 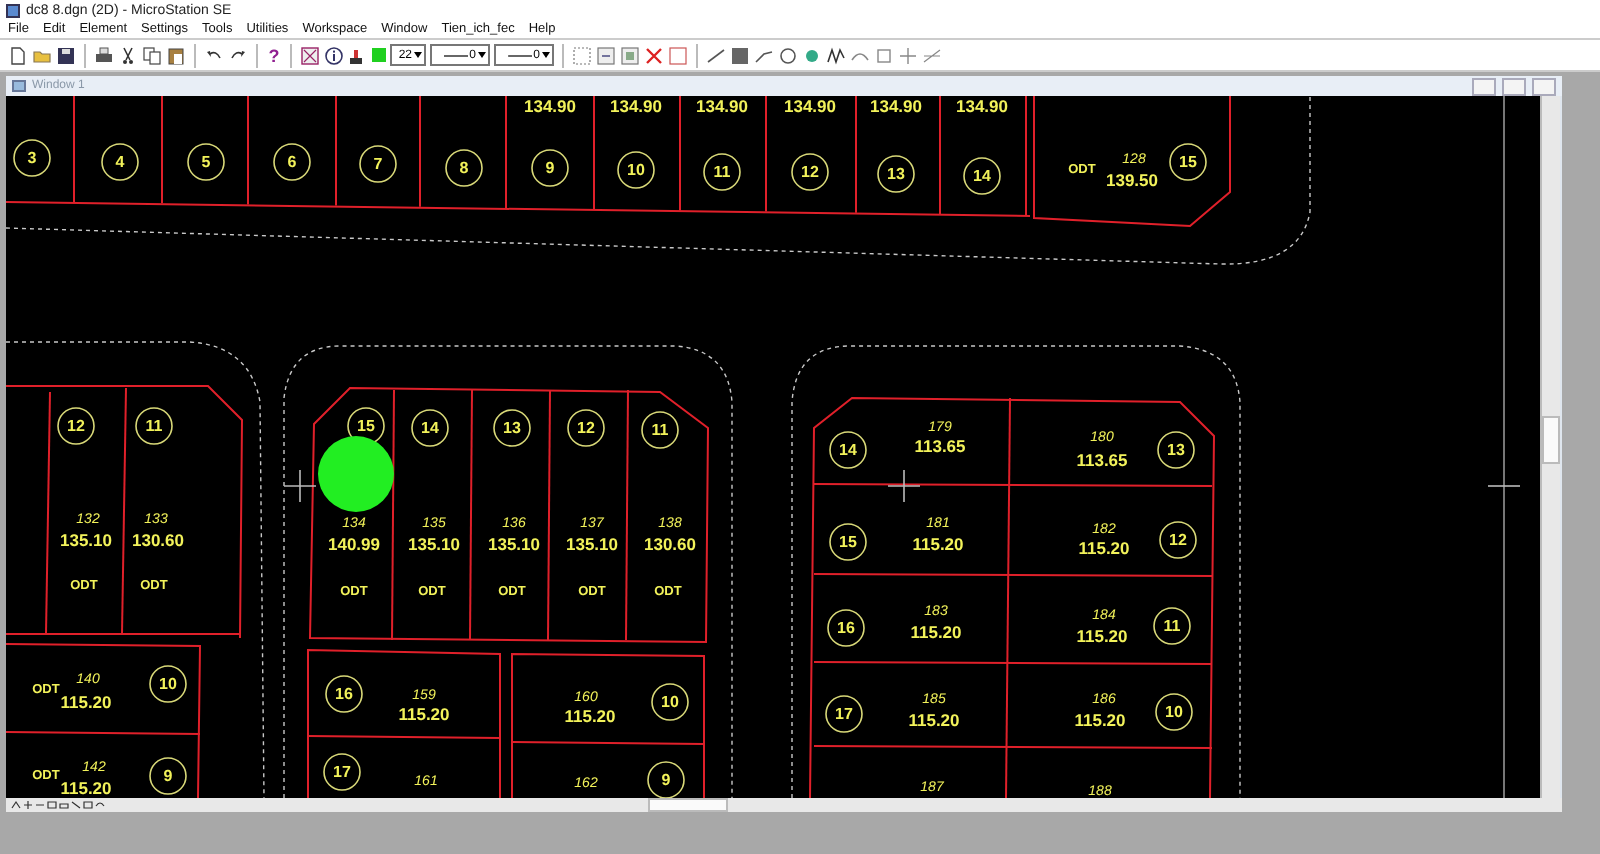 I want to click on view-icon, so click(x=19, y=86).